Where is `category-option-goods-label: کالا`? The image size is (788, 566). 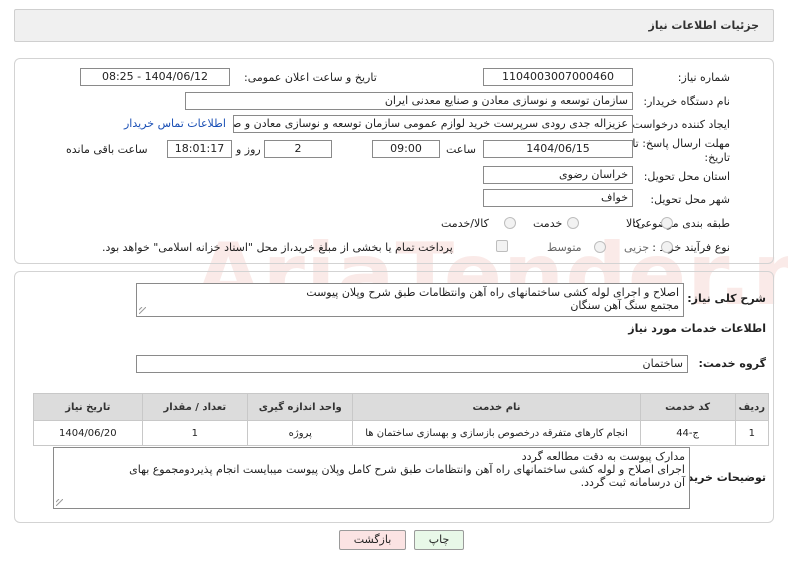
category-option-goods-label: کالا is located at coordinates (633, 223).